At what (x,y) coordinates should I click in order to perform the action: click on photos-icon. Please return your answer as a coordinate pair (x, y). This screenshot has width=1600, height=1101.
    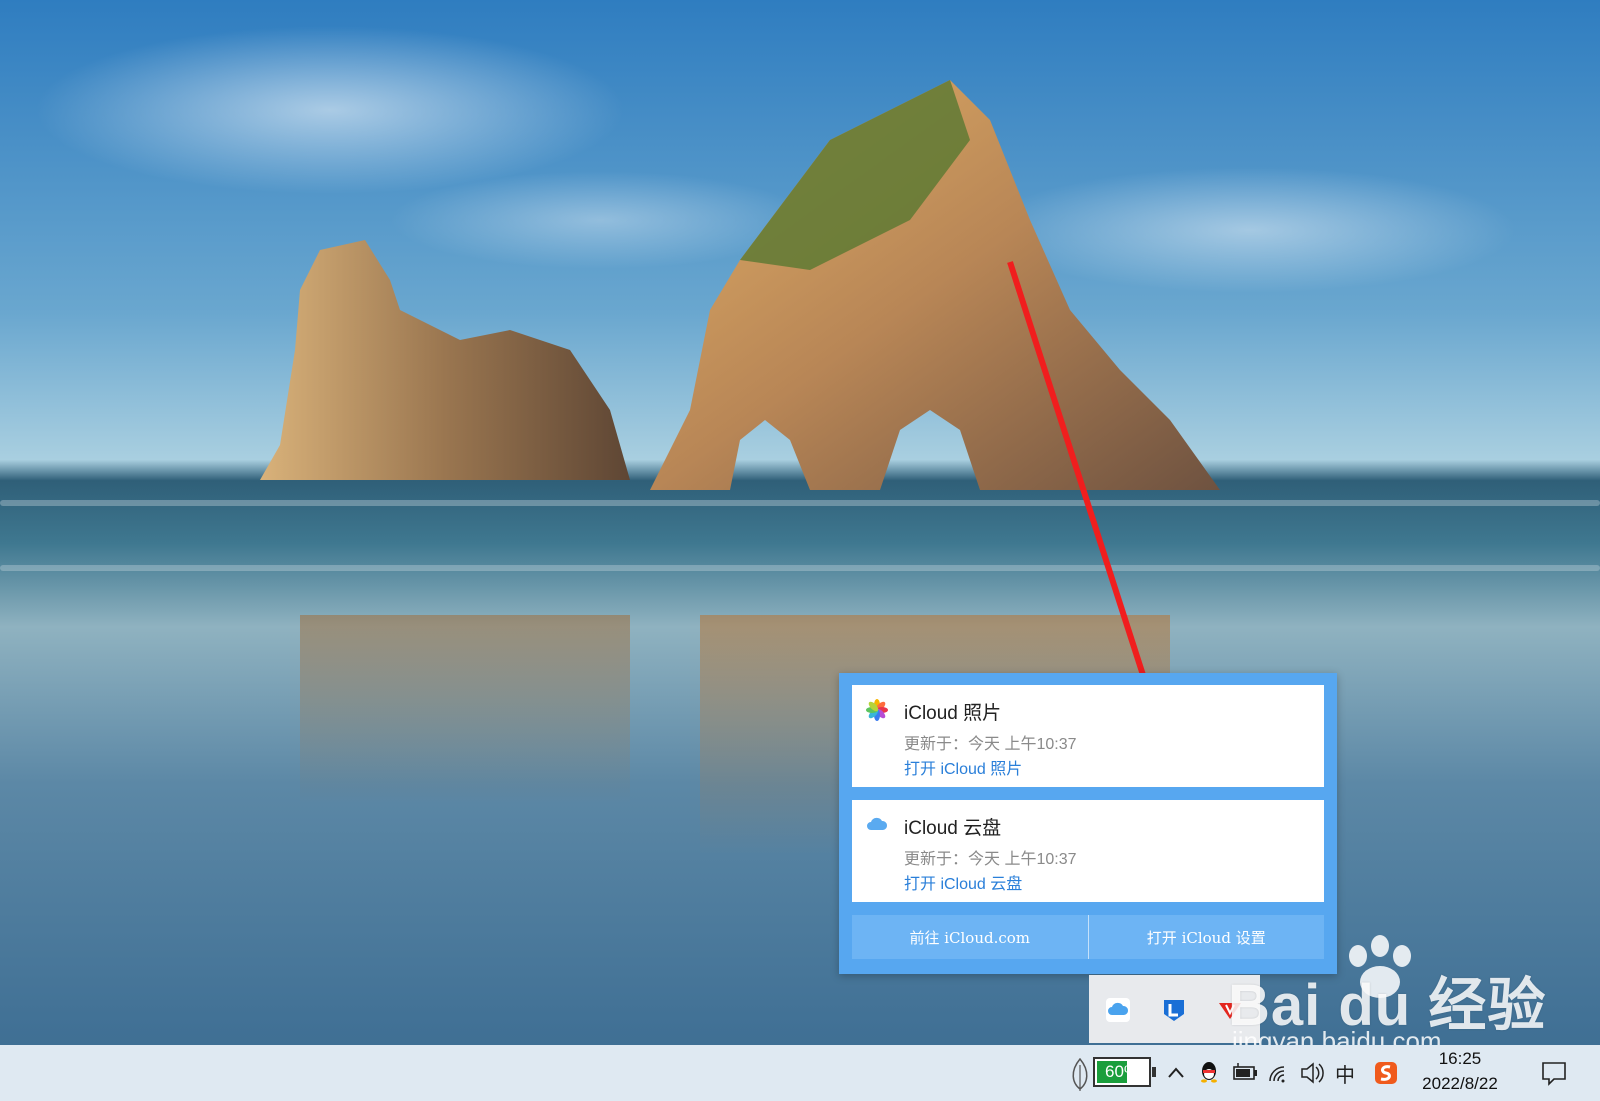
    Looking at the image, I should click on (877, 710).